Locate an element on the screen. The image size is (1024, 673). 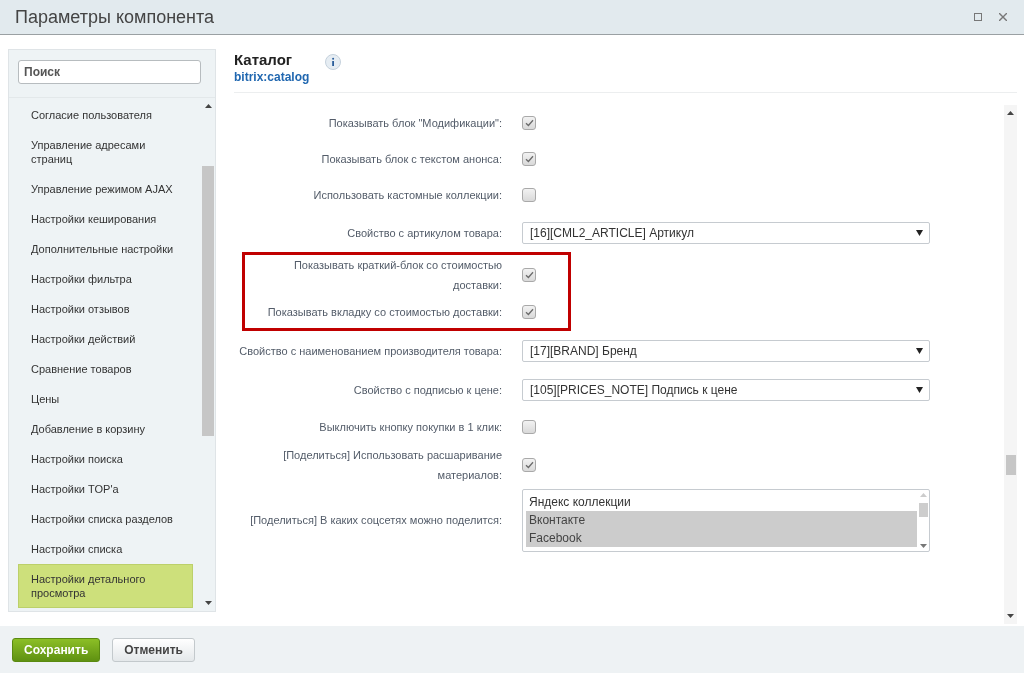
field-label: Показывать вкладку со стоимостью доставки: is located at coordinates (384, 312).